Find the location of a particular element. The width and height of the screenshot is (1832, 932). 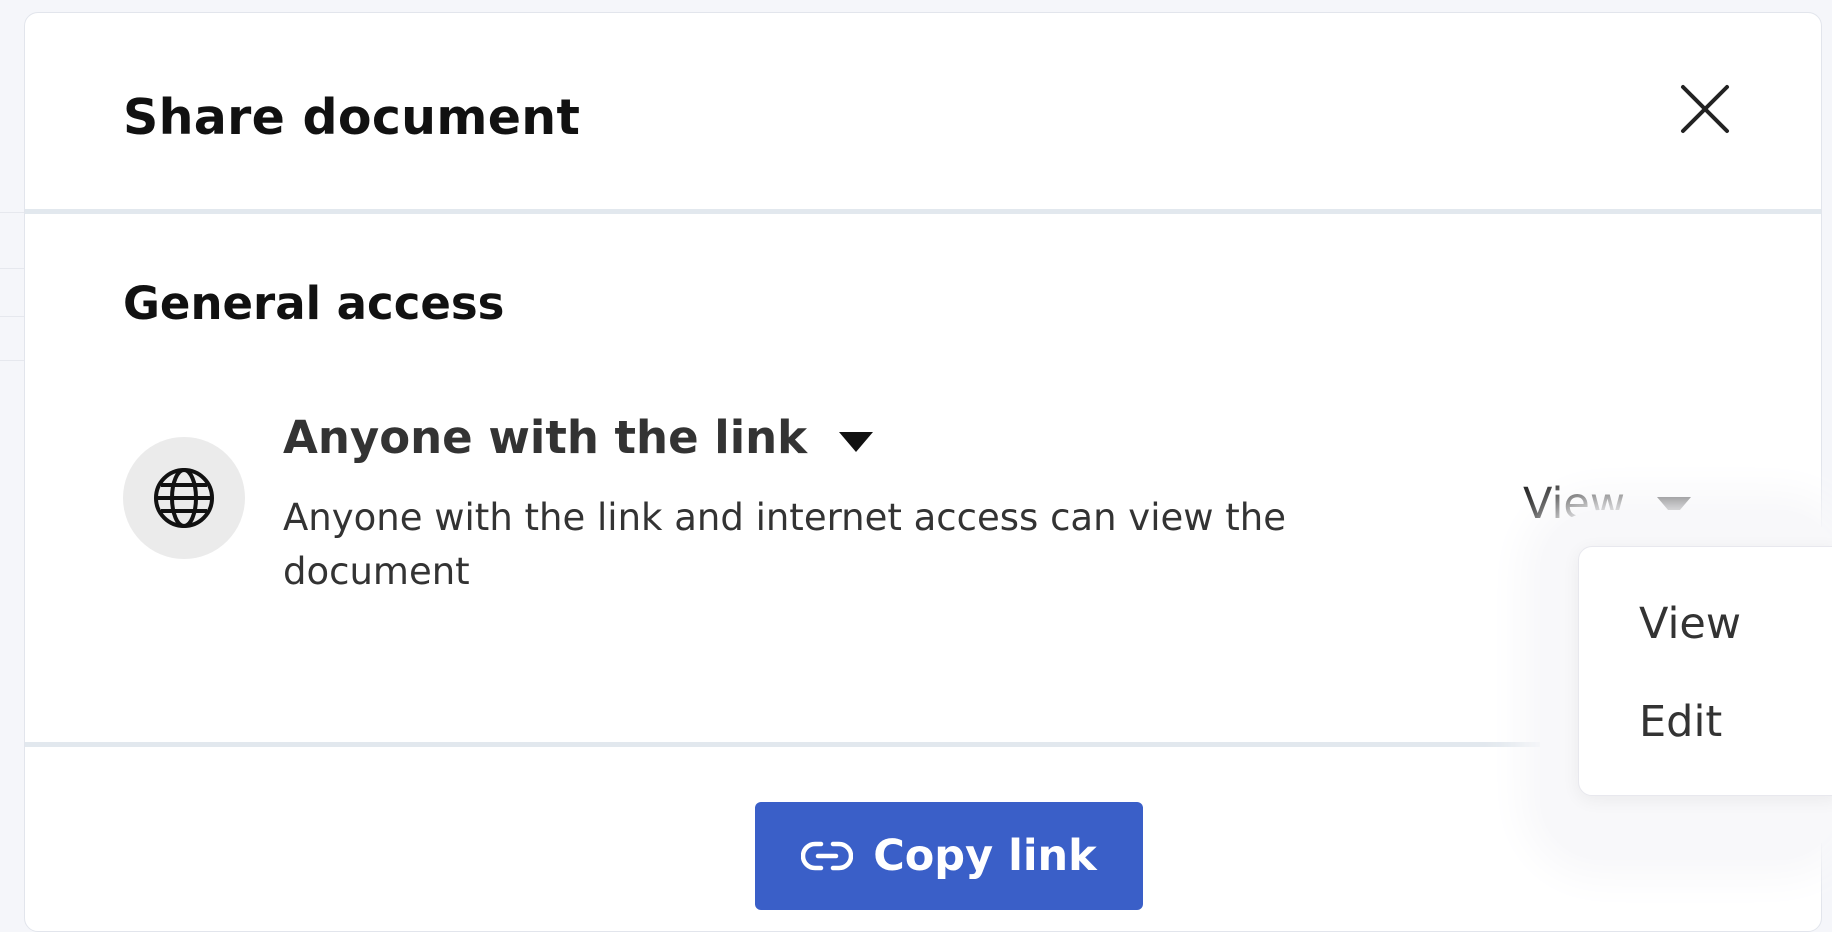

close-button is located at coordinates (1705, 109).